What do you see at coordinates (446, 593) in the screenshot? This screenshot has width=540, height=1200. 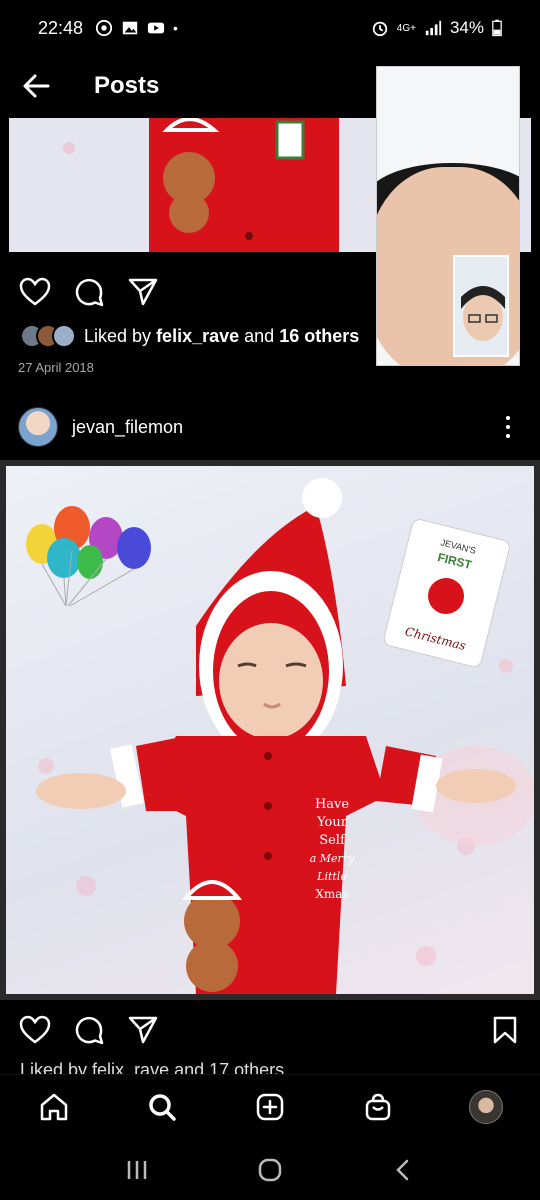 I see `christmas-card: JEVAN'S FIRST Christmas` at bounding box center [446, 593].